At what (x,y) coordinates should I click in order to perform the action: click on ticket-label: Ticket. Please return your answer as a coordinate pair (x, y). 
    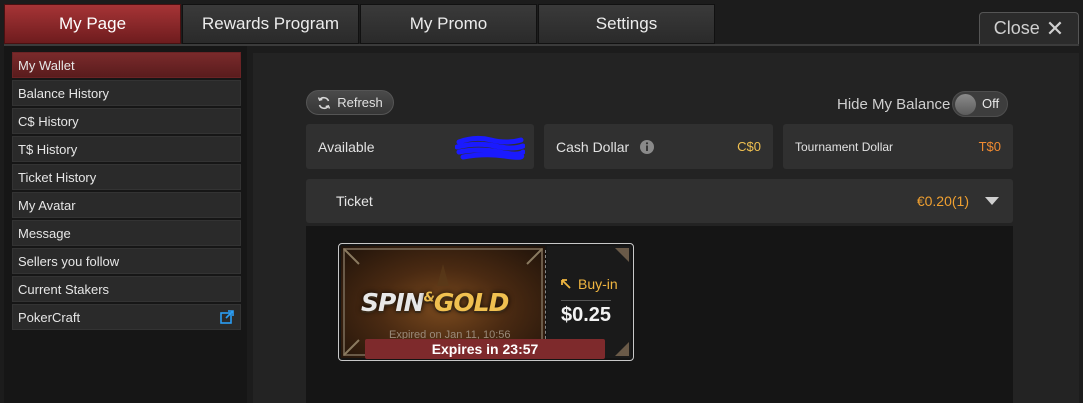
    Looking at the image, I should click on (354, 201).